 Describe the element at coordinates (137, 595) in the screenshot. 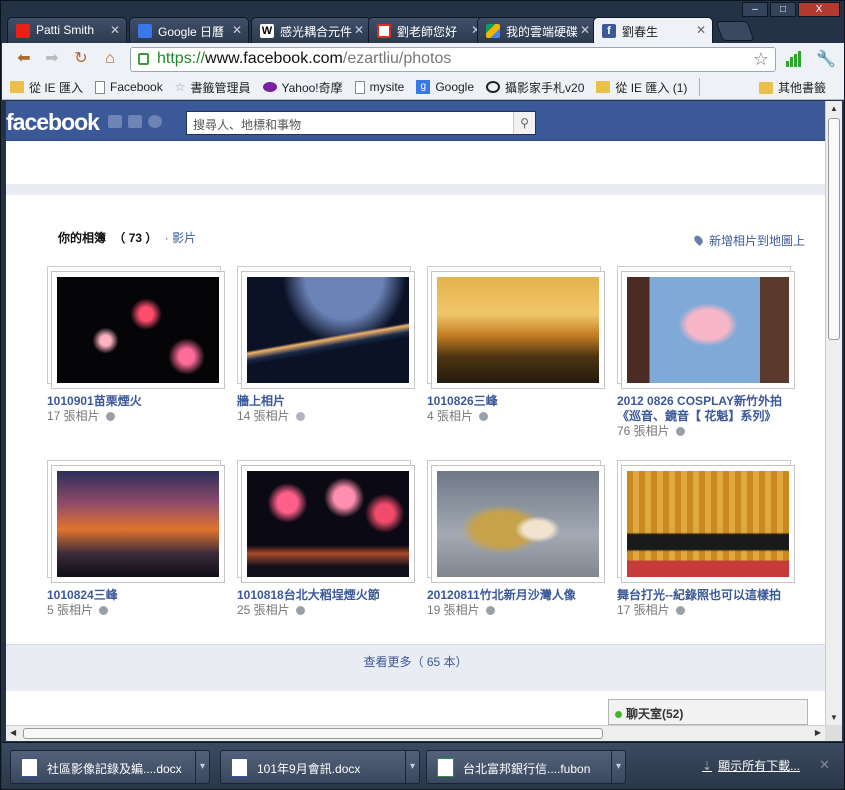

I see `album-title: 1010824三峰` at that location.